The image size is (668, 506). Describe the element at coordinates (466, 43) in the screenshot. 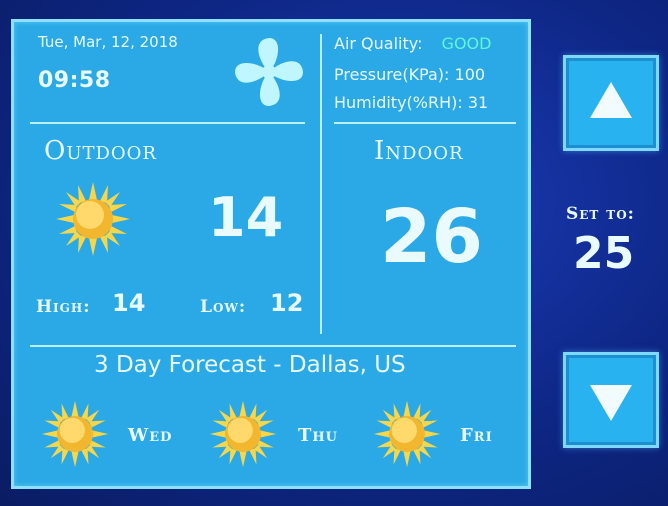

I see `air-quality-value: GOOD` at that location.